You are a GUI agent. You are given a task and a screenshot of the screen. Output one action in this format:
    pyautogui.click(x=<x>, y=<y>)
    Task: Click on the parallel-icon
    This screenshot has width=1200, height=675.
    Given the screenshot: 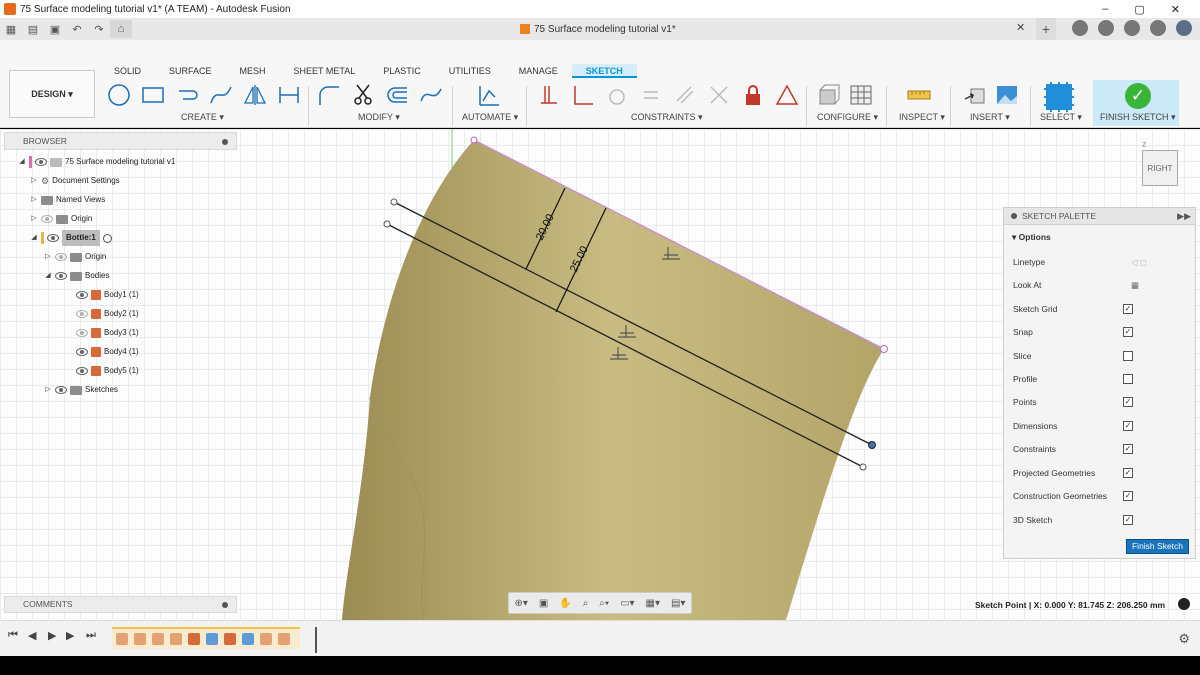 What is the action you would take?
    pyautogui.click(x=685, y=95)
    